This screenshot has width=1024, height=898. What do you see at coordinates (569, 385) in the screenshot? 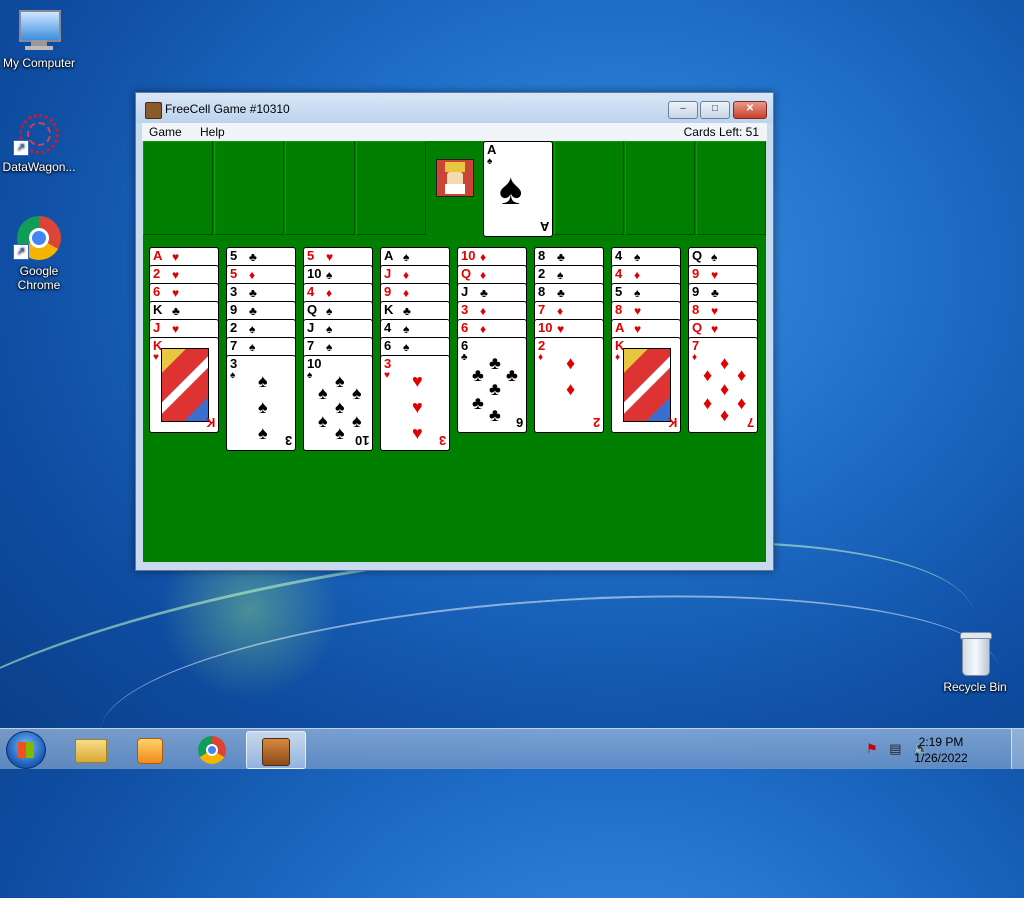
I see `tableau-card: 2♦♦♦♦2` at bounding box center [569, 385].